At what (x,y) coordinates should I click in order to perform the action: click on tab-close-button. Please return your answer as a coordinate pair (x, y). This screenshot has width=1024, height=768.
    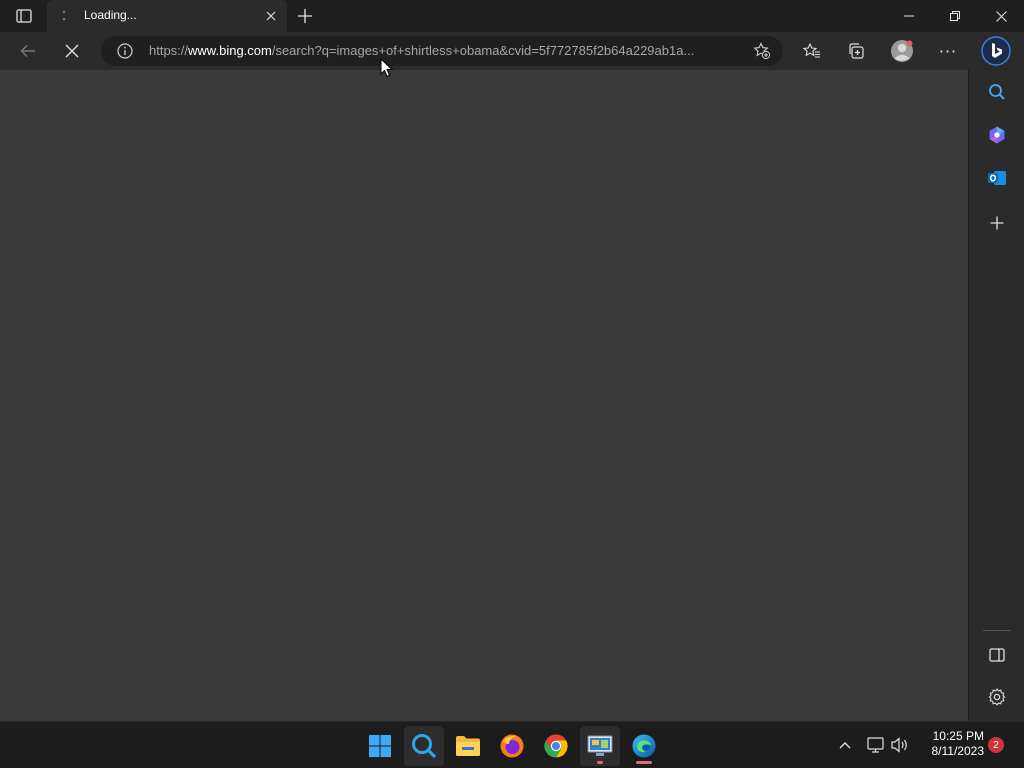
    Looking at the image, I should click on (271, 16).